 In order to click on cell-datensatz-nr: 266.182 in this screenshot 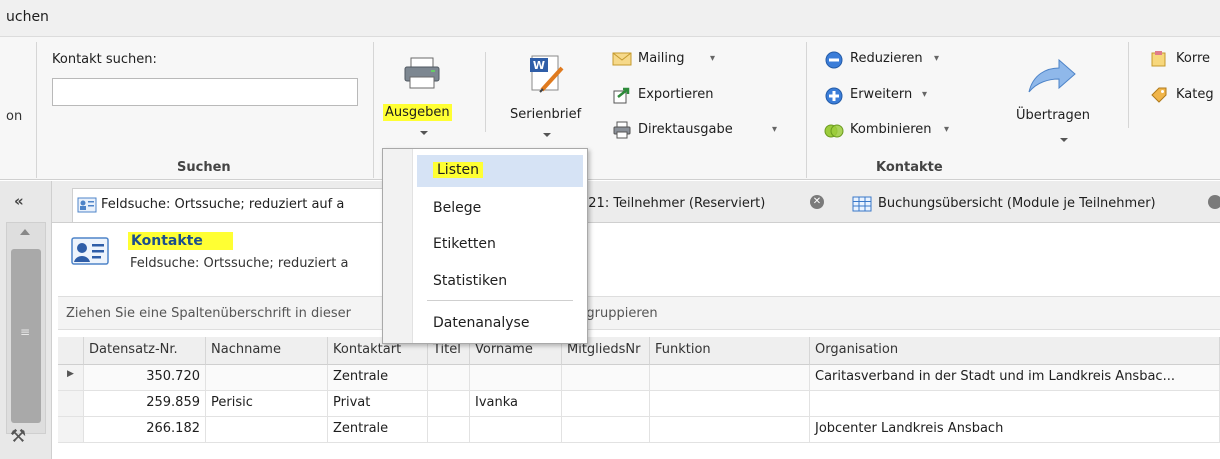, I will do `click(145, 430)`.